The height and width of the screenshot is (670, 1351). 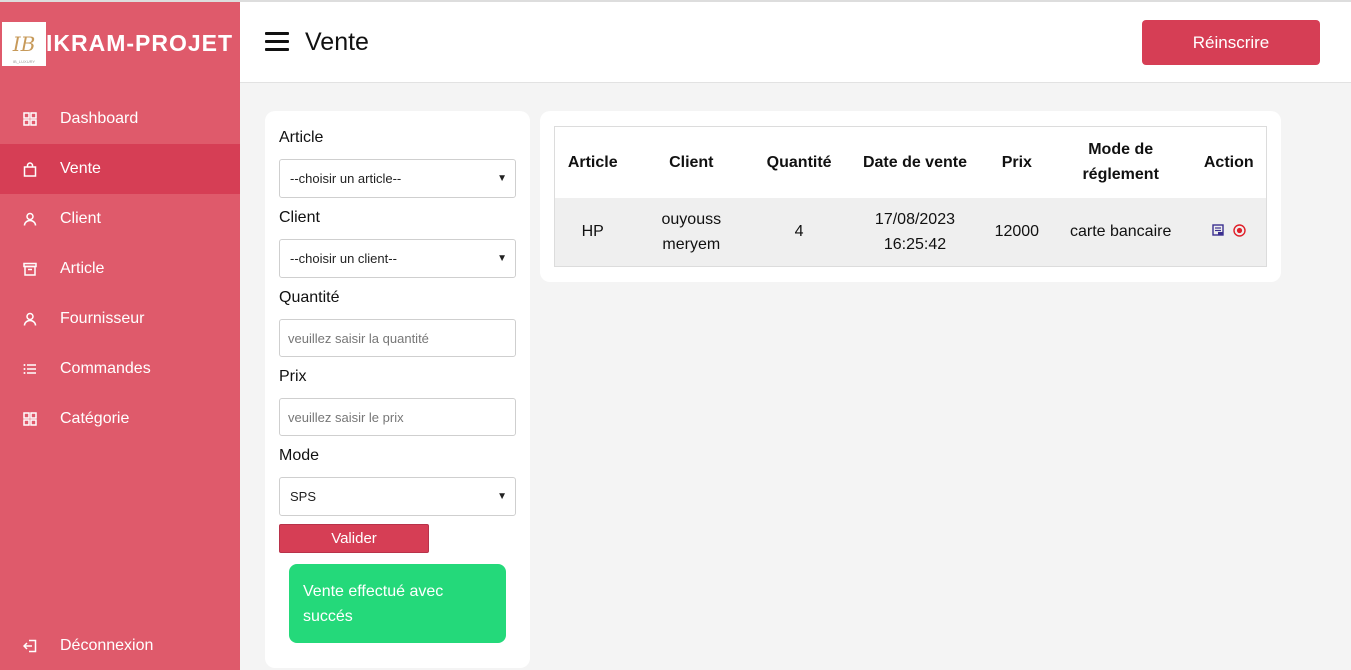 I want to click on sidebar-item-label: Catégorie, so click(x=95, y=418).